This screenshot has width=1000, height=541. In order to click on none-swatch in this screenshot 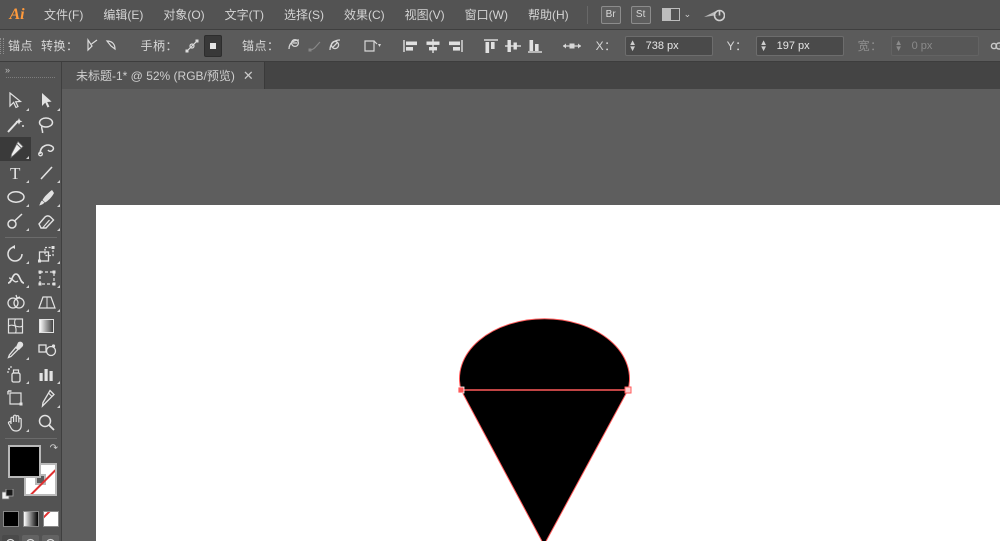, I will do `click(50, 519)`.